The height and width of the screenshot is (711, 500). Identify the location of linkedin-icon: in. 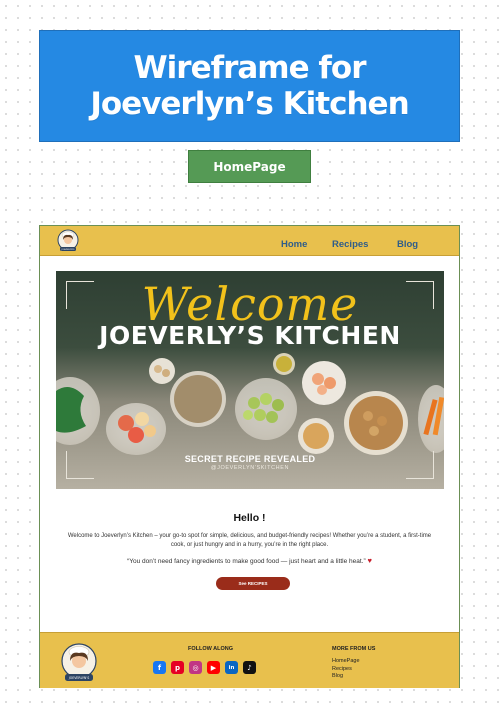
(231, 667).